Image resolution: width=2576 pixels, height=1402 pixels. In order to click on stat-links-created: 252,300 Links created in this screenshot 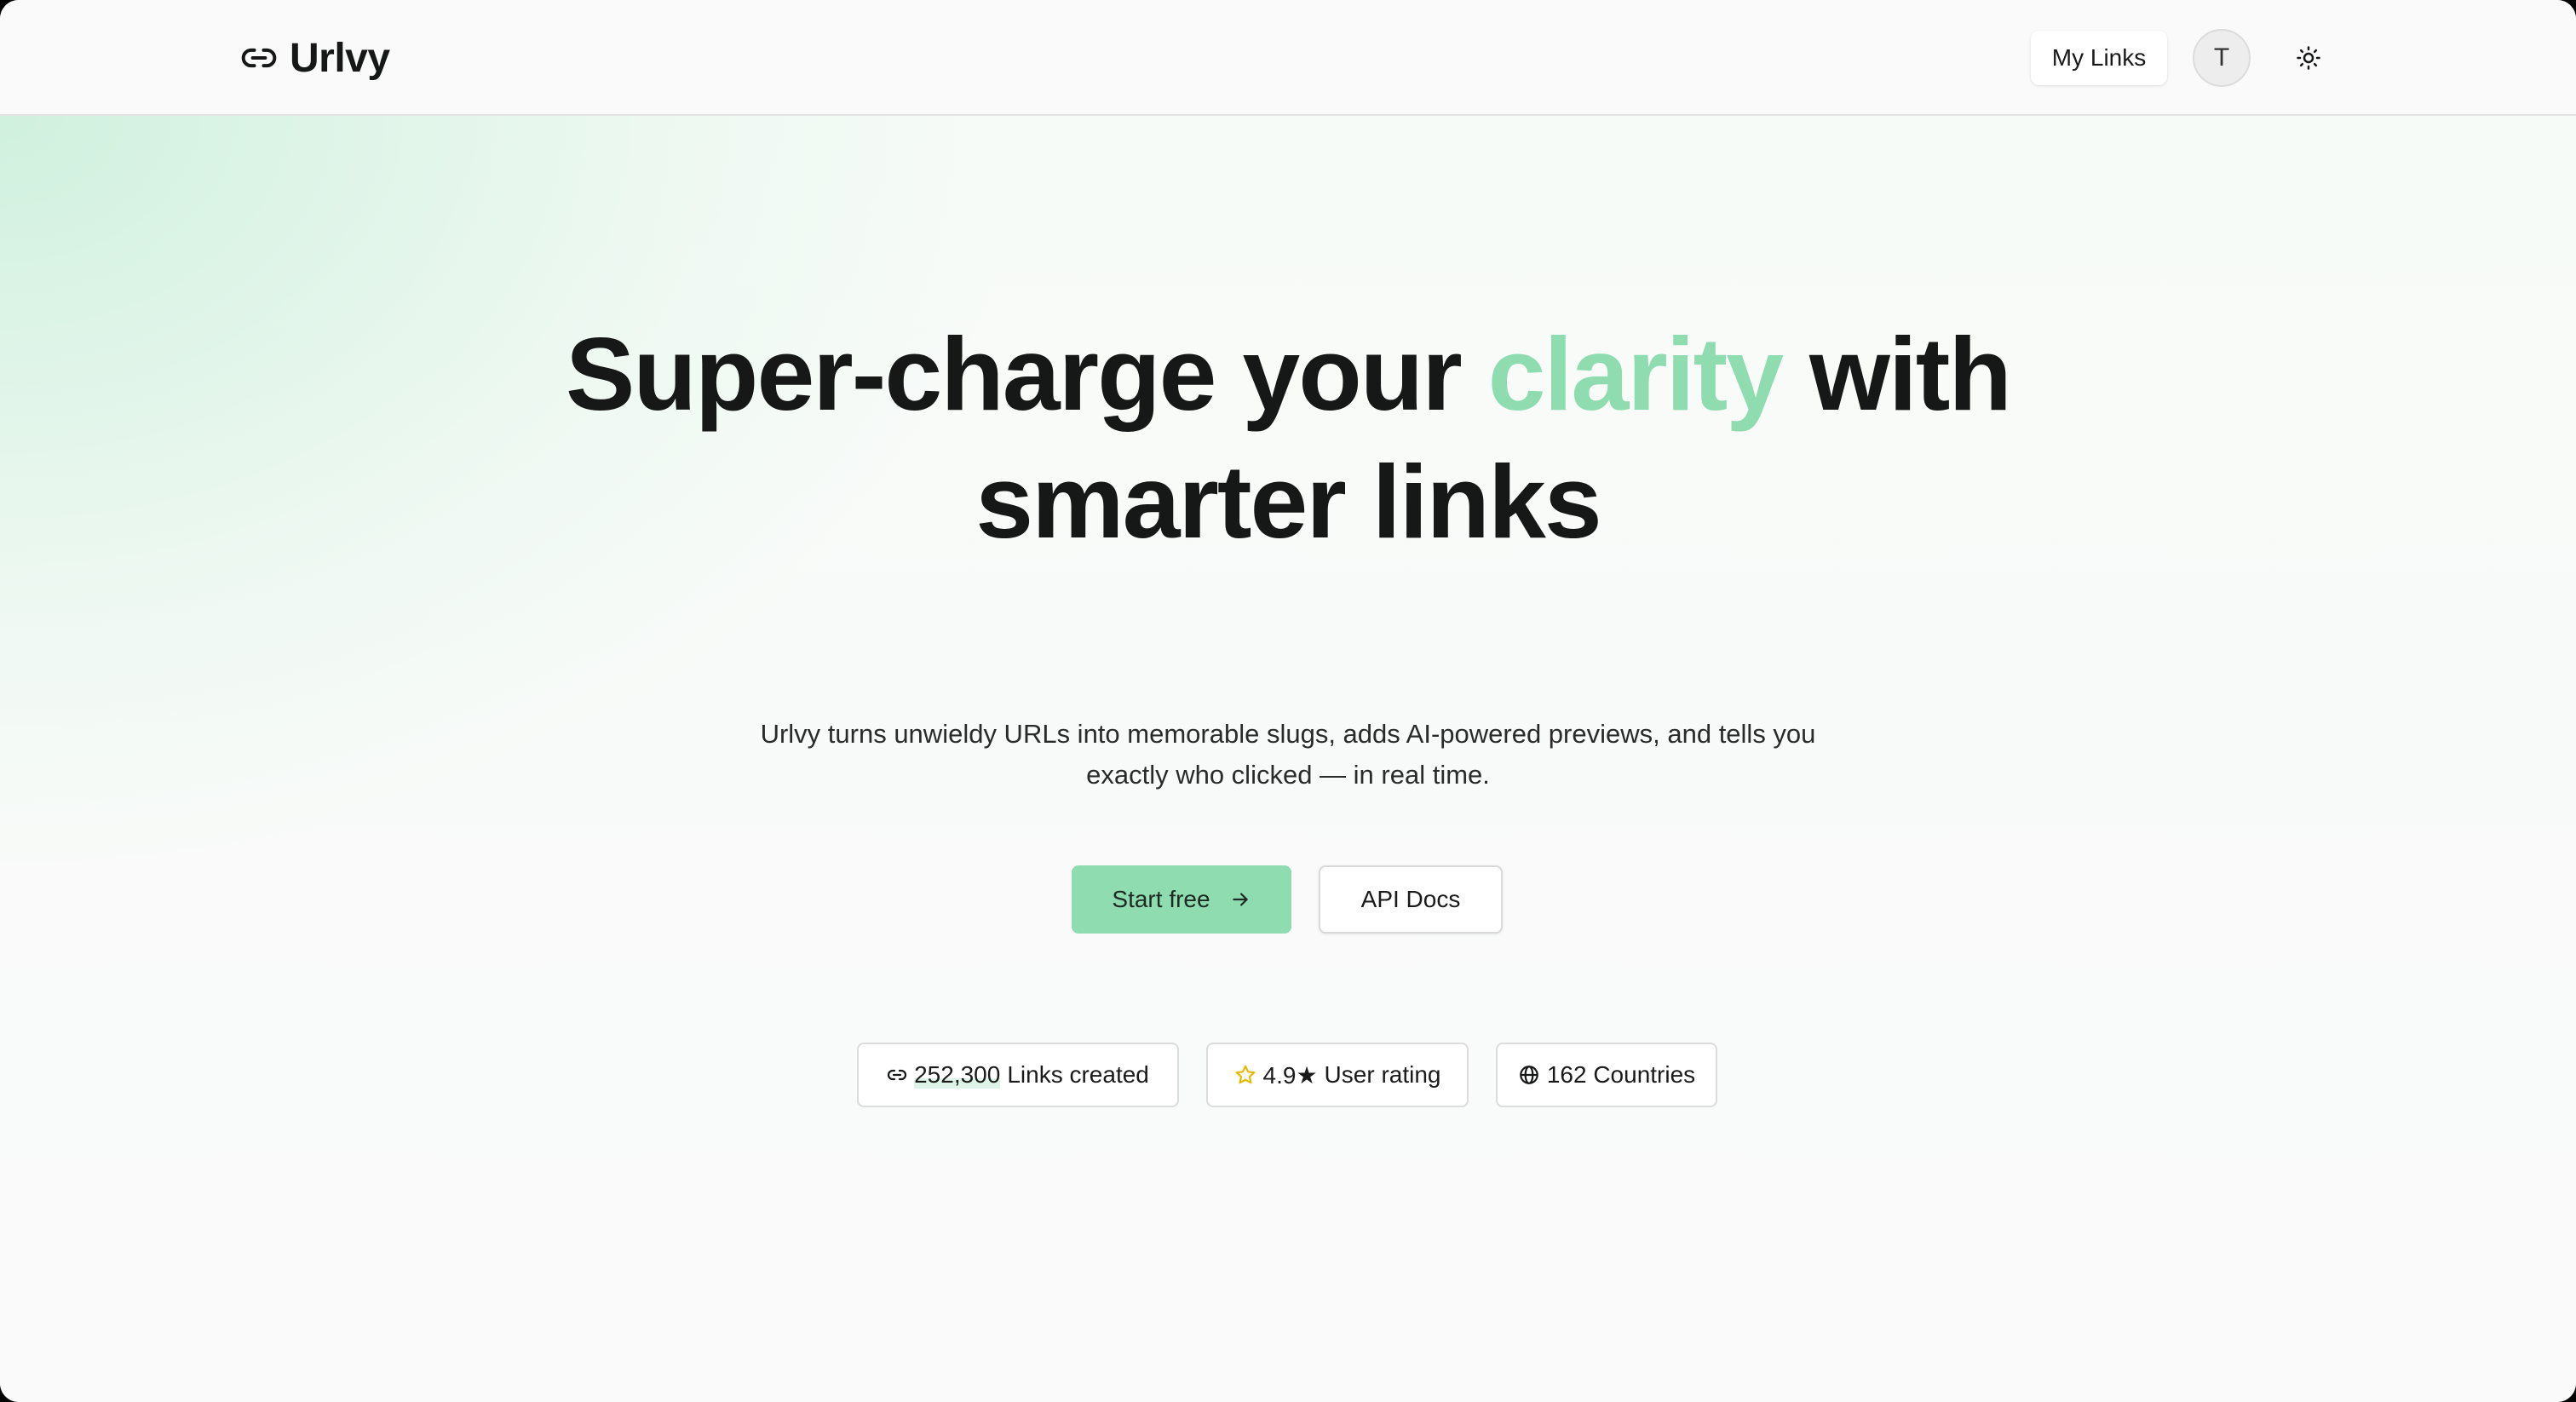, I will do `click(1018, 1075)`.